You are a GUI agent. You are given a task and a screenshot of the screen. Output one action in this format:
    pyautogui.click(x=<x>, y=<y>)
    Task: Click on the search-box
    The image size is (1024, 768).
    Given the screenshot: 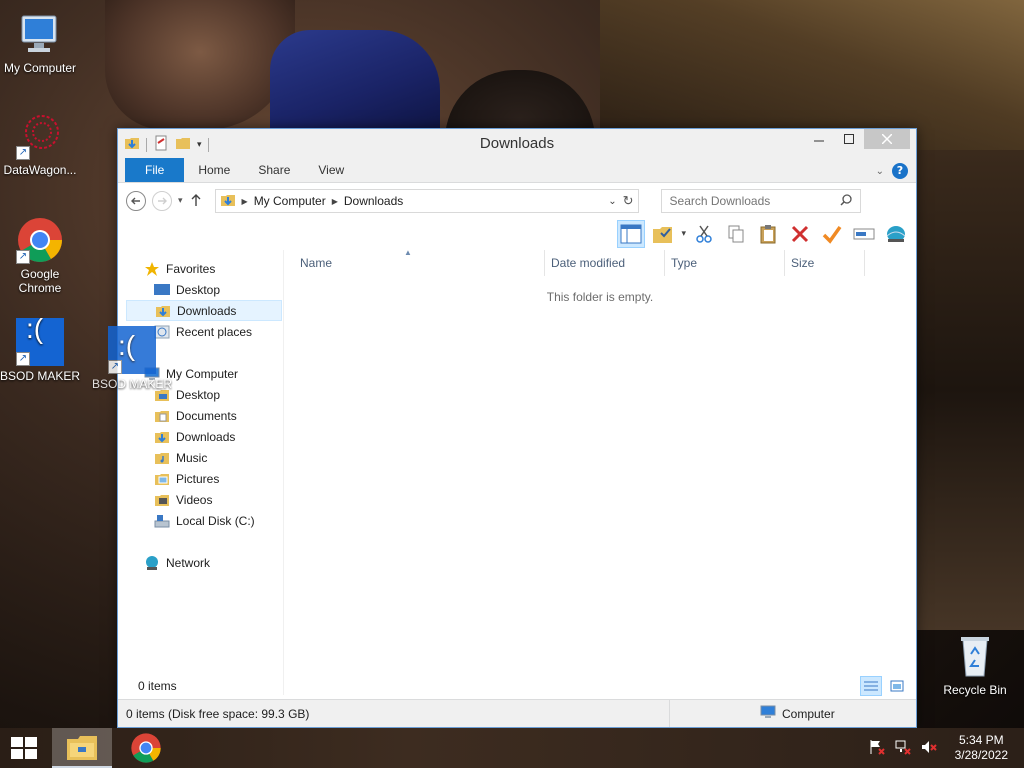 What is the action you would take?
    pyautogui.click(x=760, y=201)
    